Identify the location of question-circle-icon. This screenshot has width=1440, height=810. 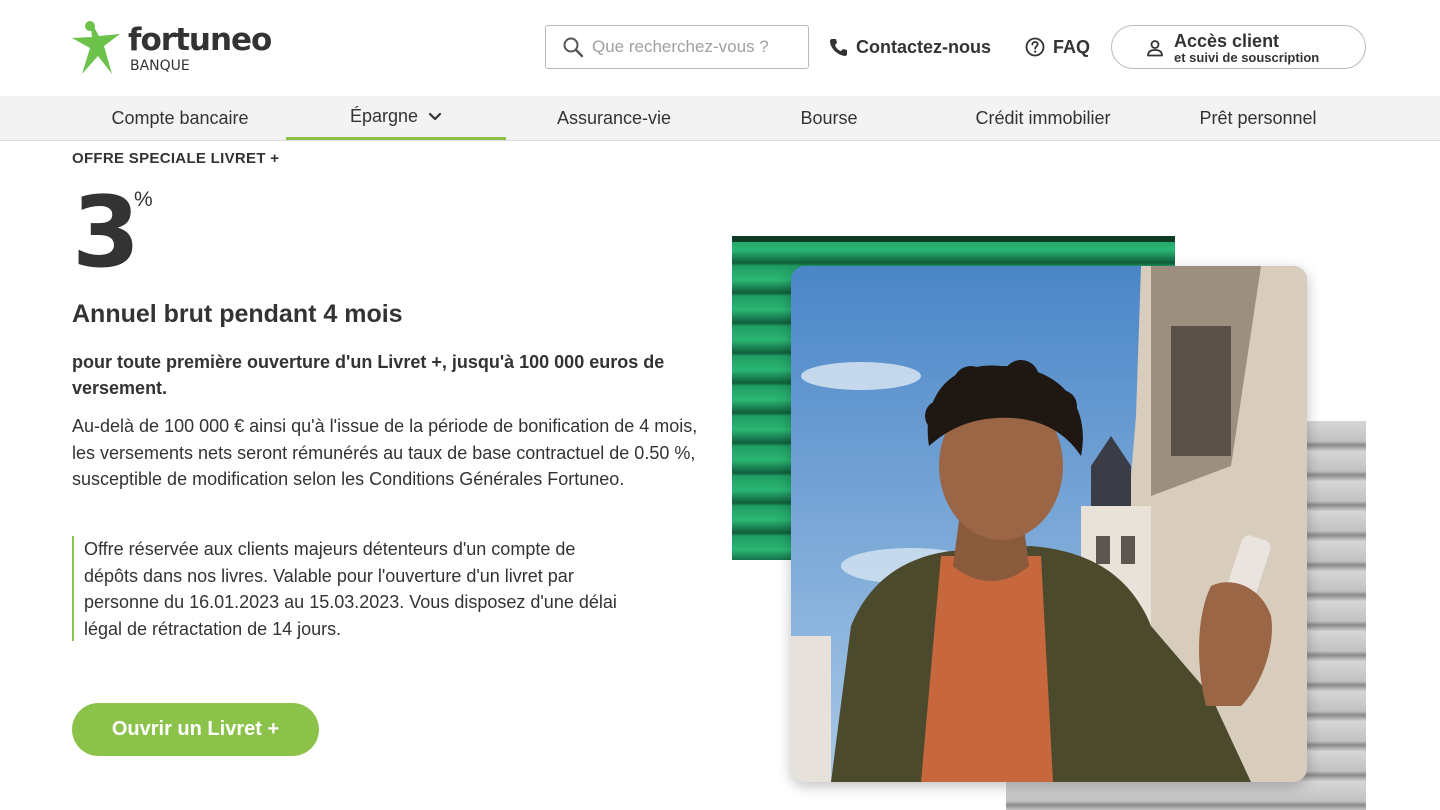
(1035, 47).